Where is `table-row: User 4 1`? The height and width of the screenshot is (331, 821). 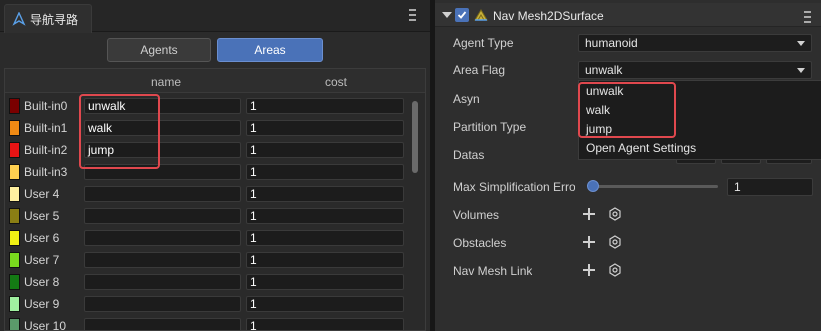 table-row: User 4 1 is located at coordinates (207, 194).